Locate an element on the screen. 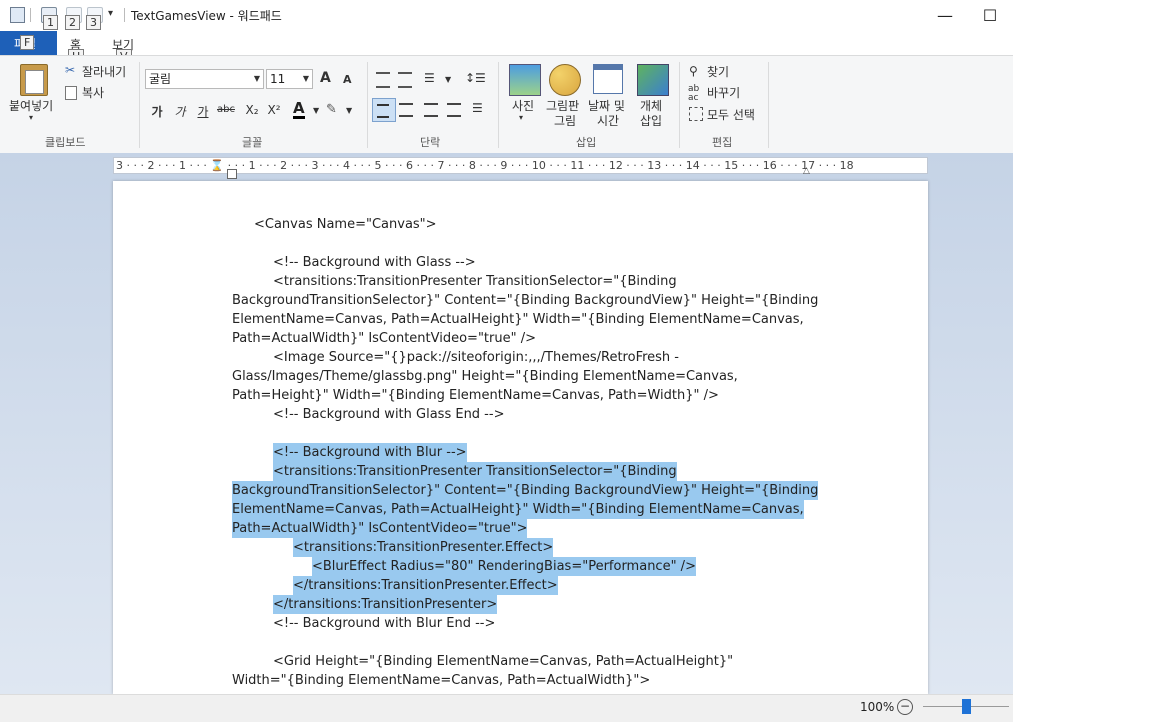  app-icon is located at coordinates (17, 15).